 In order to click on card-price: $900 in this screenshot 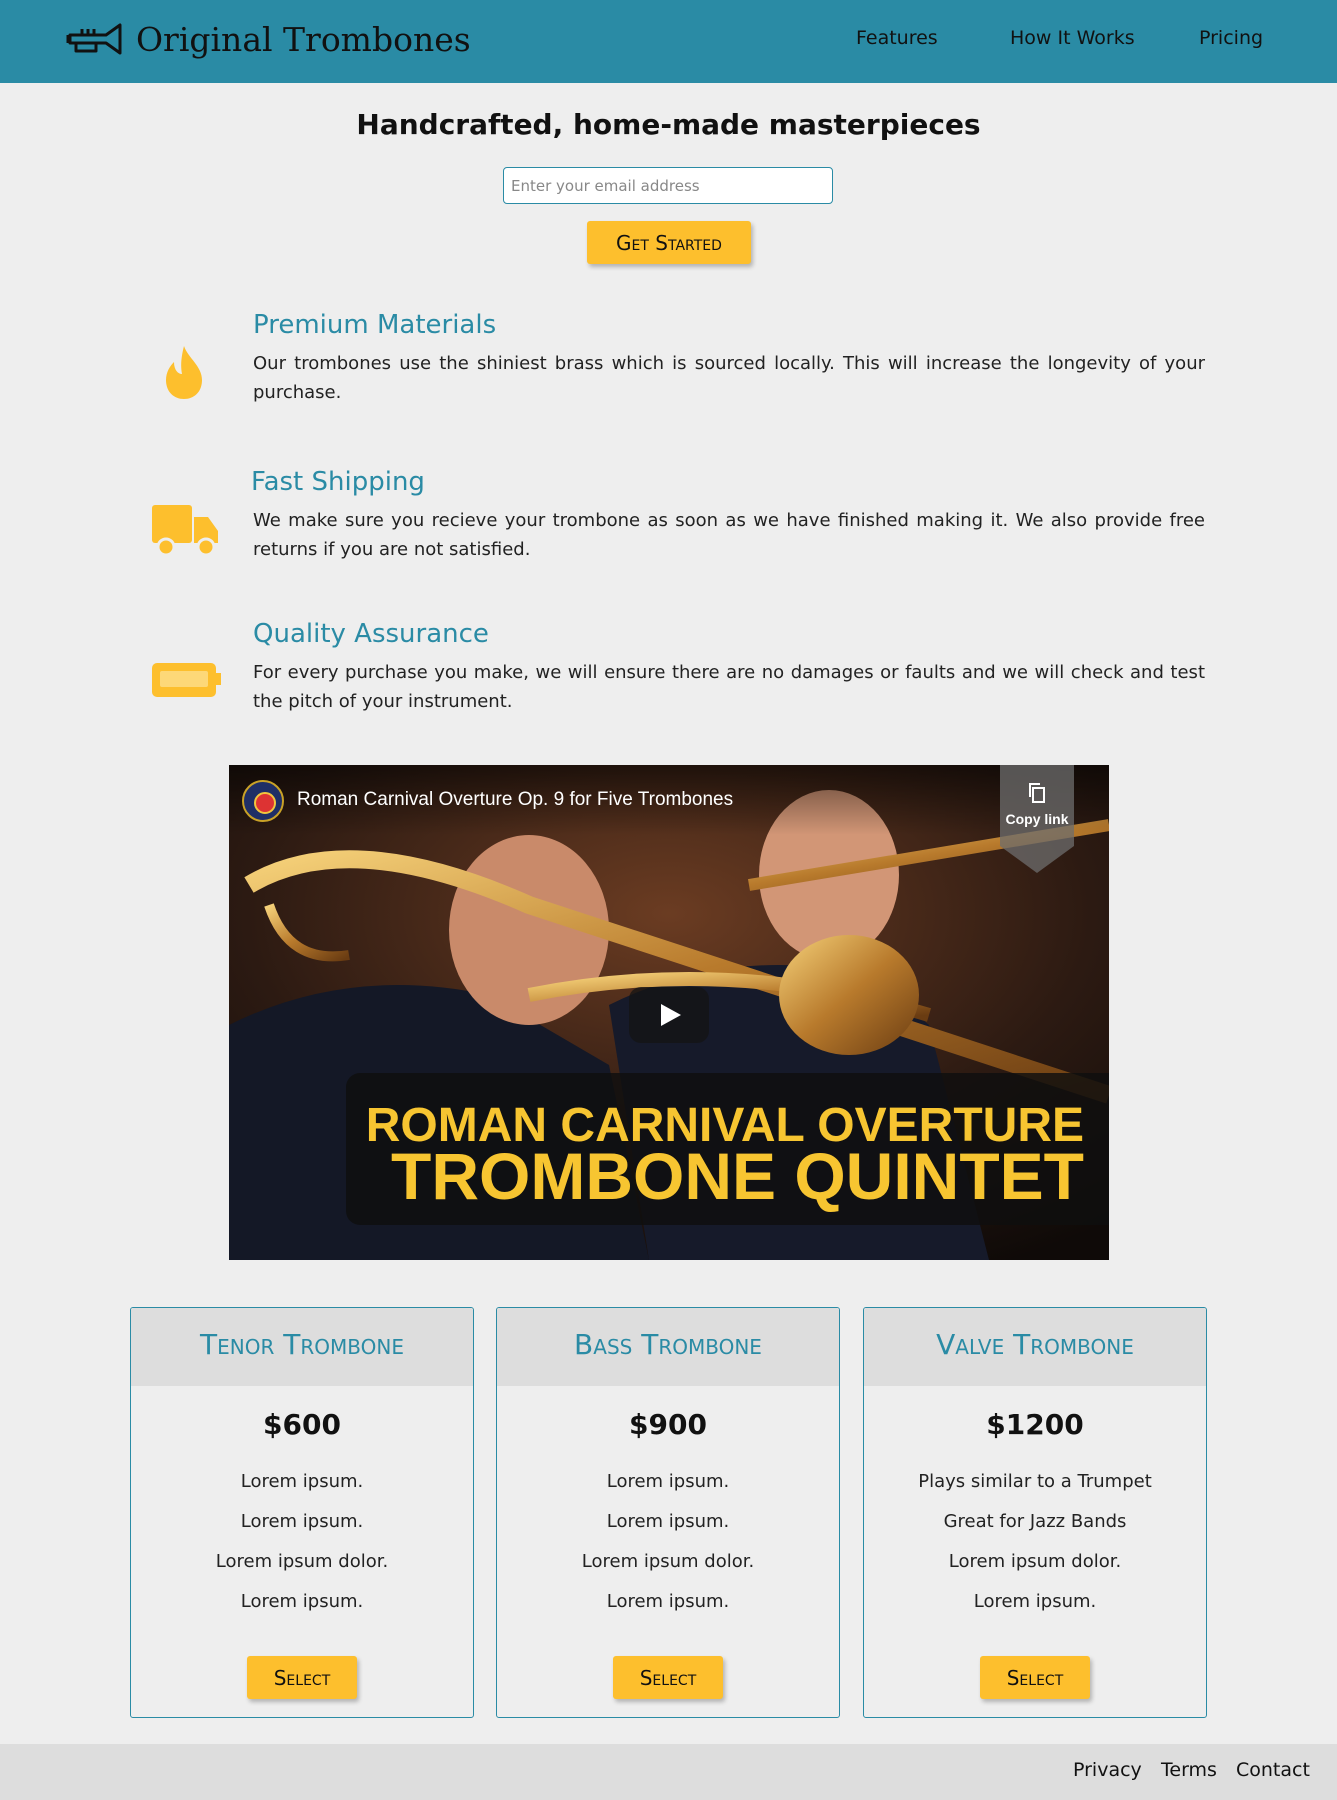, I will do `click(668, 1424)`.